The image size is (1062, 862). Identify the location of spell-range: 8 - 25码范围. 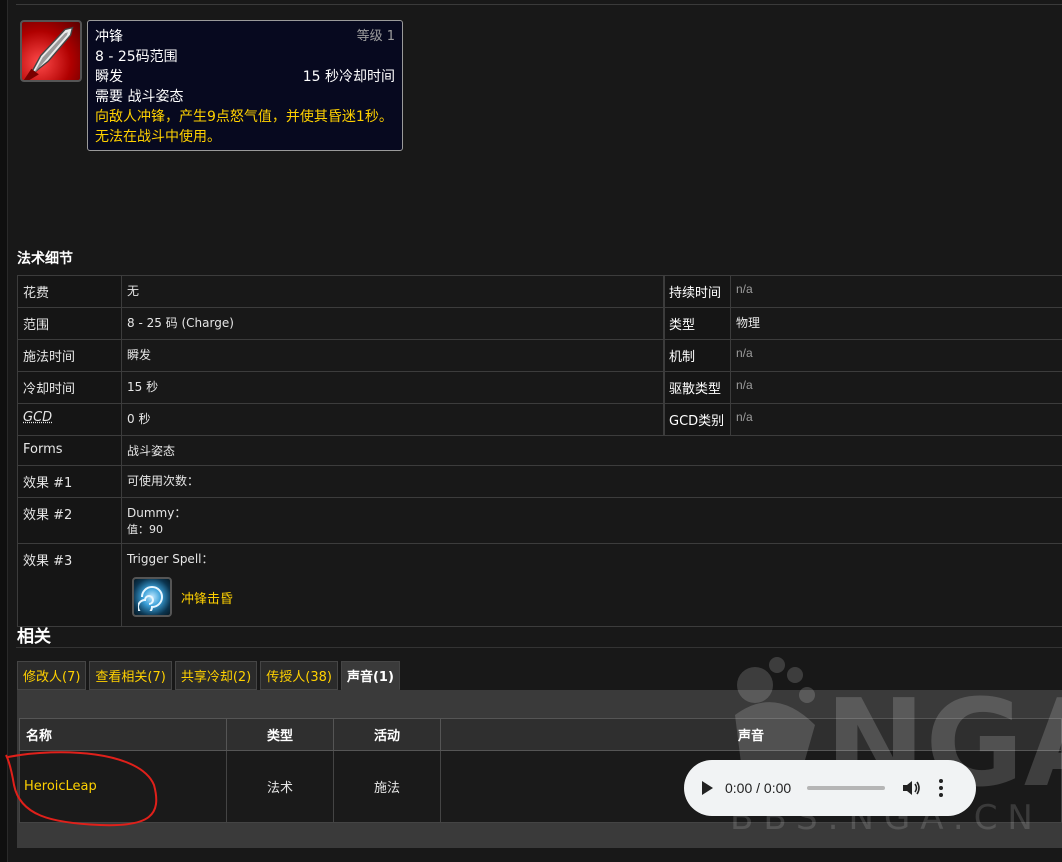
(136, 57).